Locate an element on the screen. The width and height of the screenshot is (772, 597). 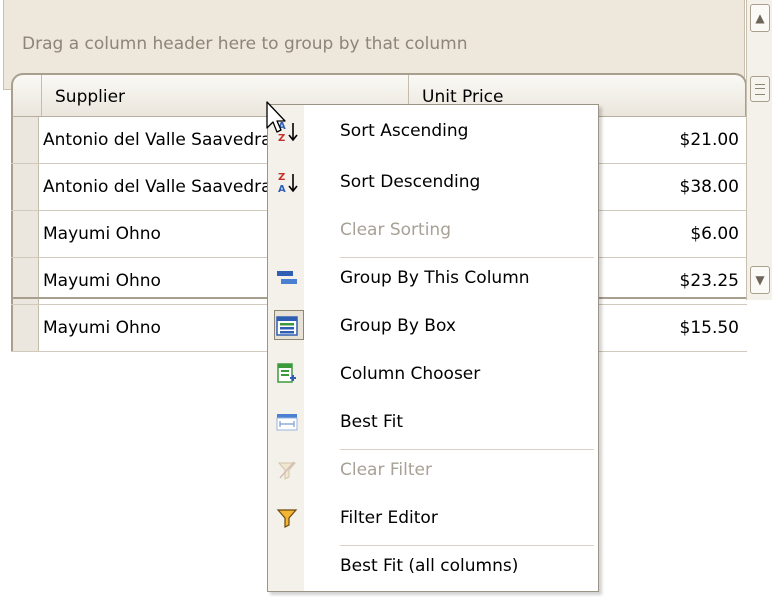
cell-unit-price: $23.25 is located at coordinates (709, 281).